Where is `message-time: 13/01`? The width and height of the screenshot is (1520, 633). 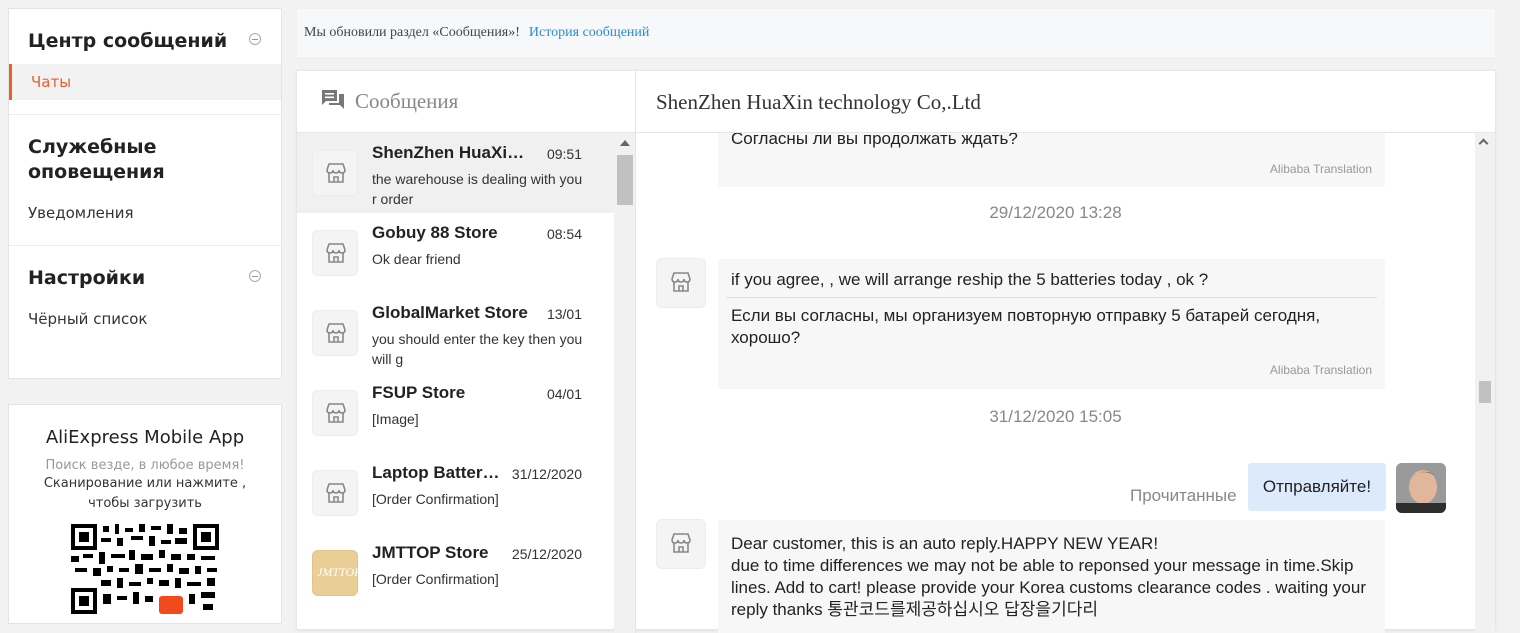 message-time: 13/01 is located at coordinates (564, 314).